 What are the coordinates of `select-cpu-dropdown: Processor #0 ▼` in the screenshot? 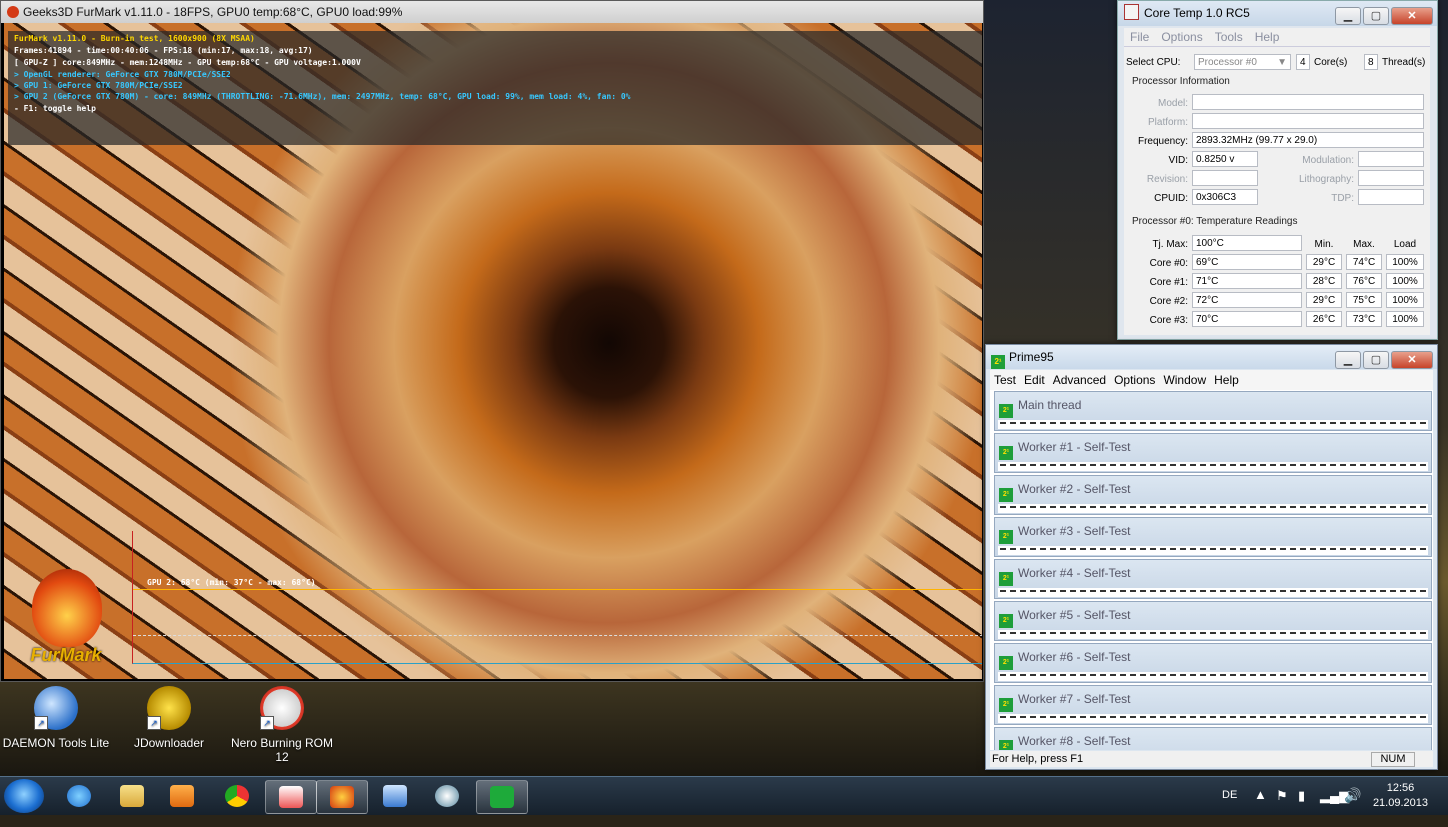 It's located at (1242, 62).